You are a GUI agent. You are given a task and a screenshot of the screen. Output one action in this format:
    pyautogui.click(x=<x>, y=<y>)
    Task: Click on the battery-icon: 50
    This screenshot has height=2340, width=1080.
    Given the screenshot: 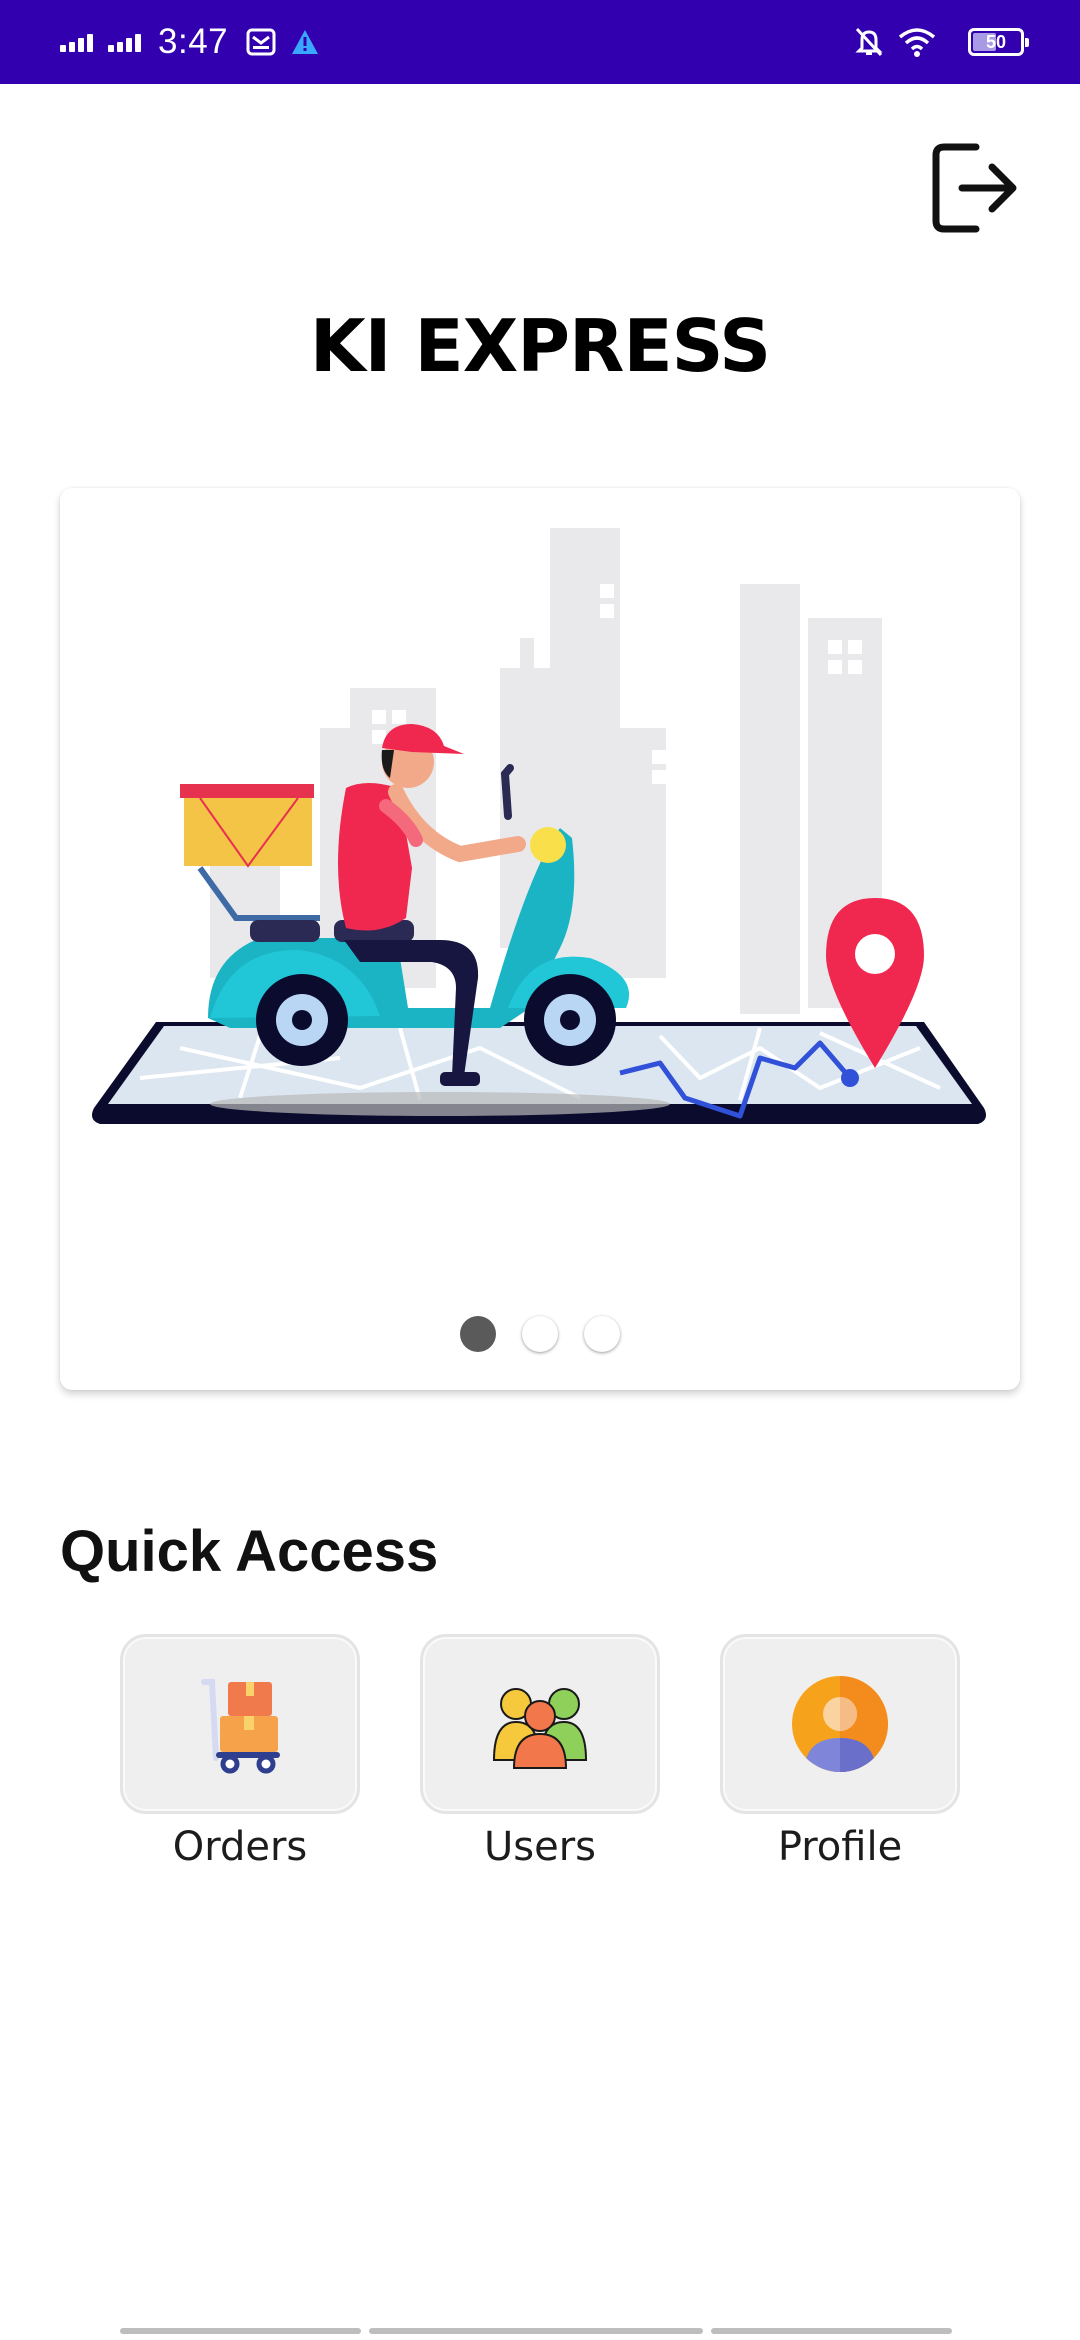 What is the action you would take?
    pyautogui.click(x=998, y=42)
    